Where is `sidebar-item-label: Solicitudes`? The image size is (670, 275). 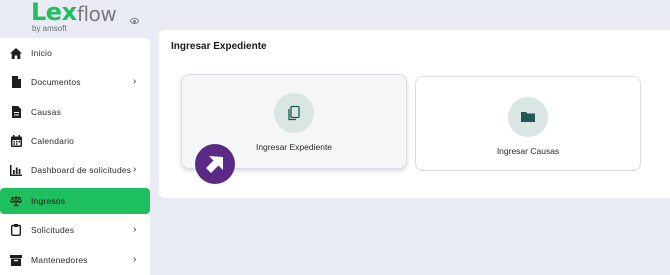 sidebar-item-label: Solicitudes is located at coordinates (53, 230).